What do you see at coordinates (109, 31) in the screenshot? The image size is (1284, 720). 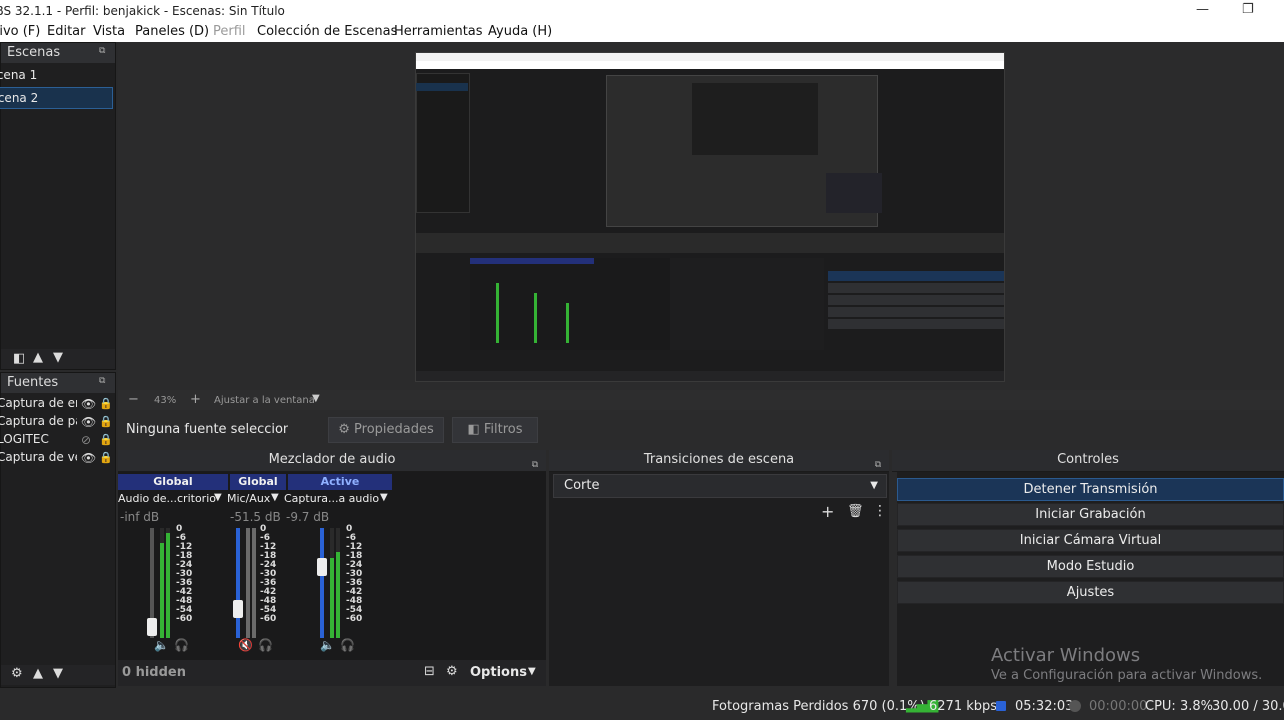 I see `menu-vista: Vista` at bounding box center [109, 31].